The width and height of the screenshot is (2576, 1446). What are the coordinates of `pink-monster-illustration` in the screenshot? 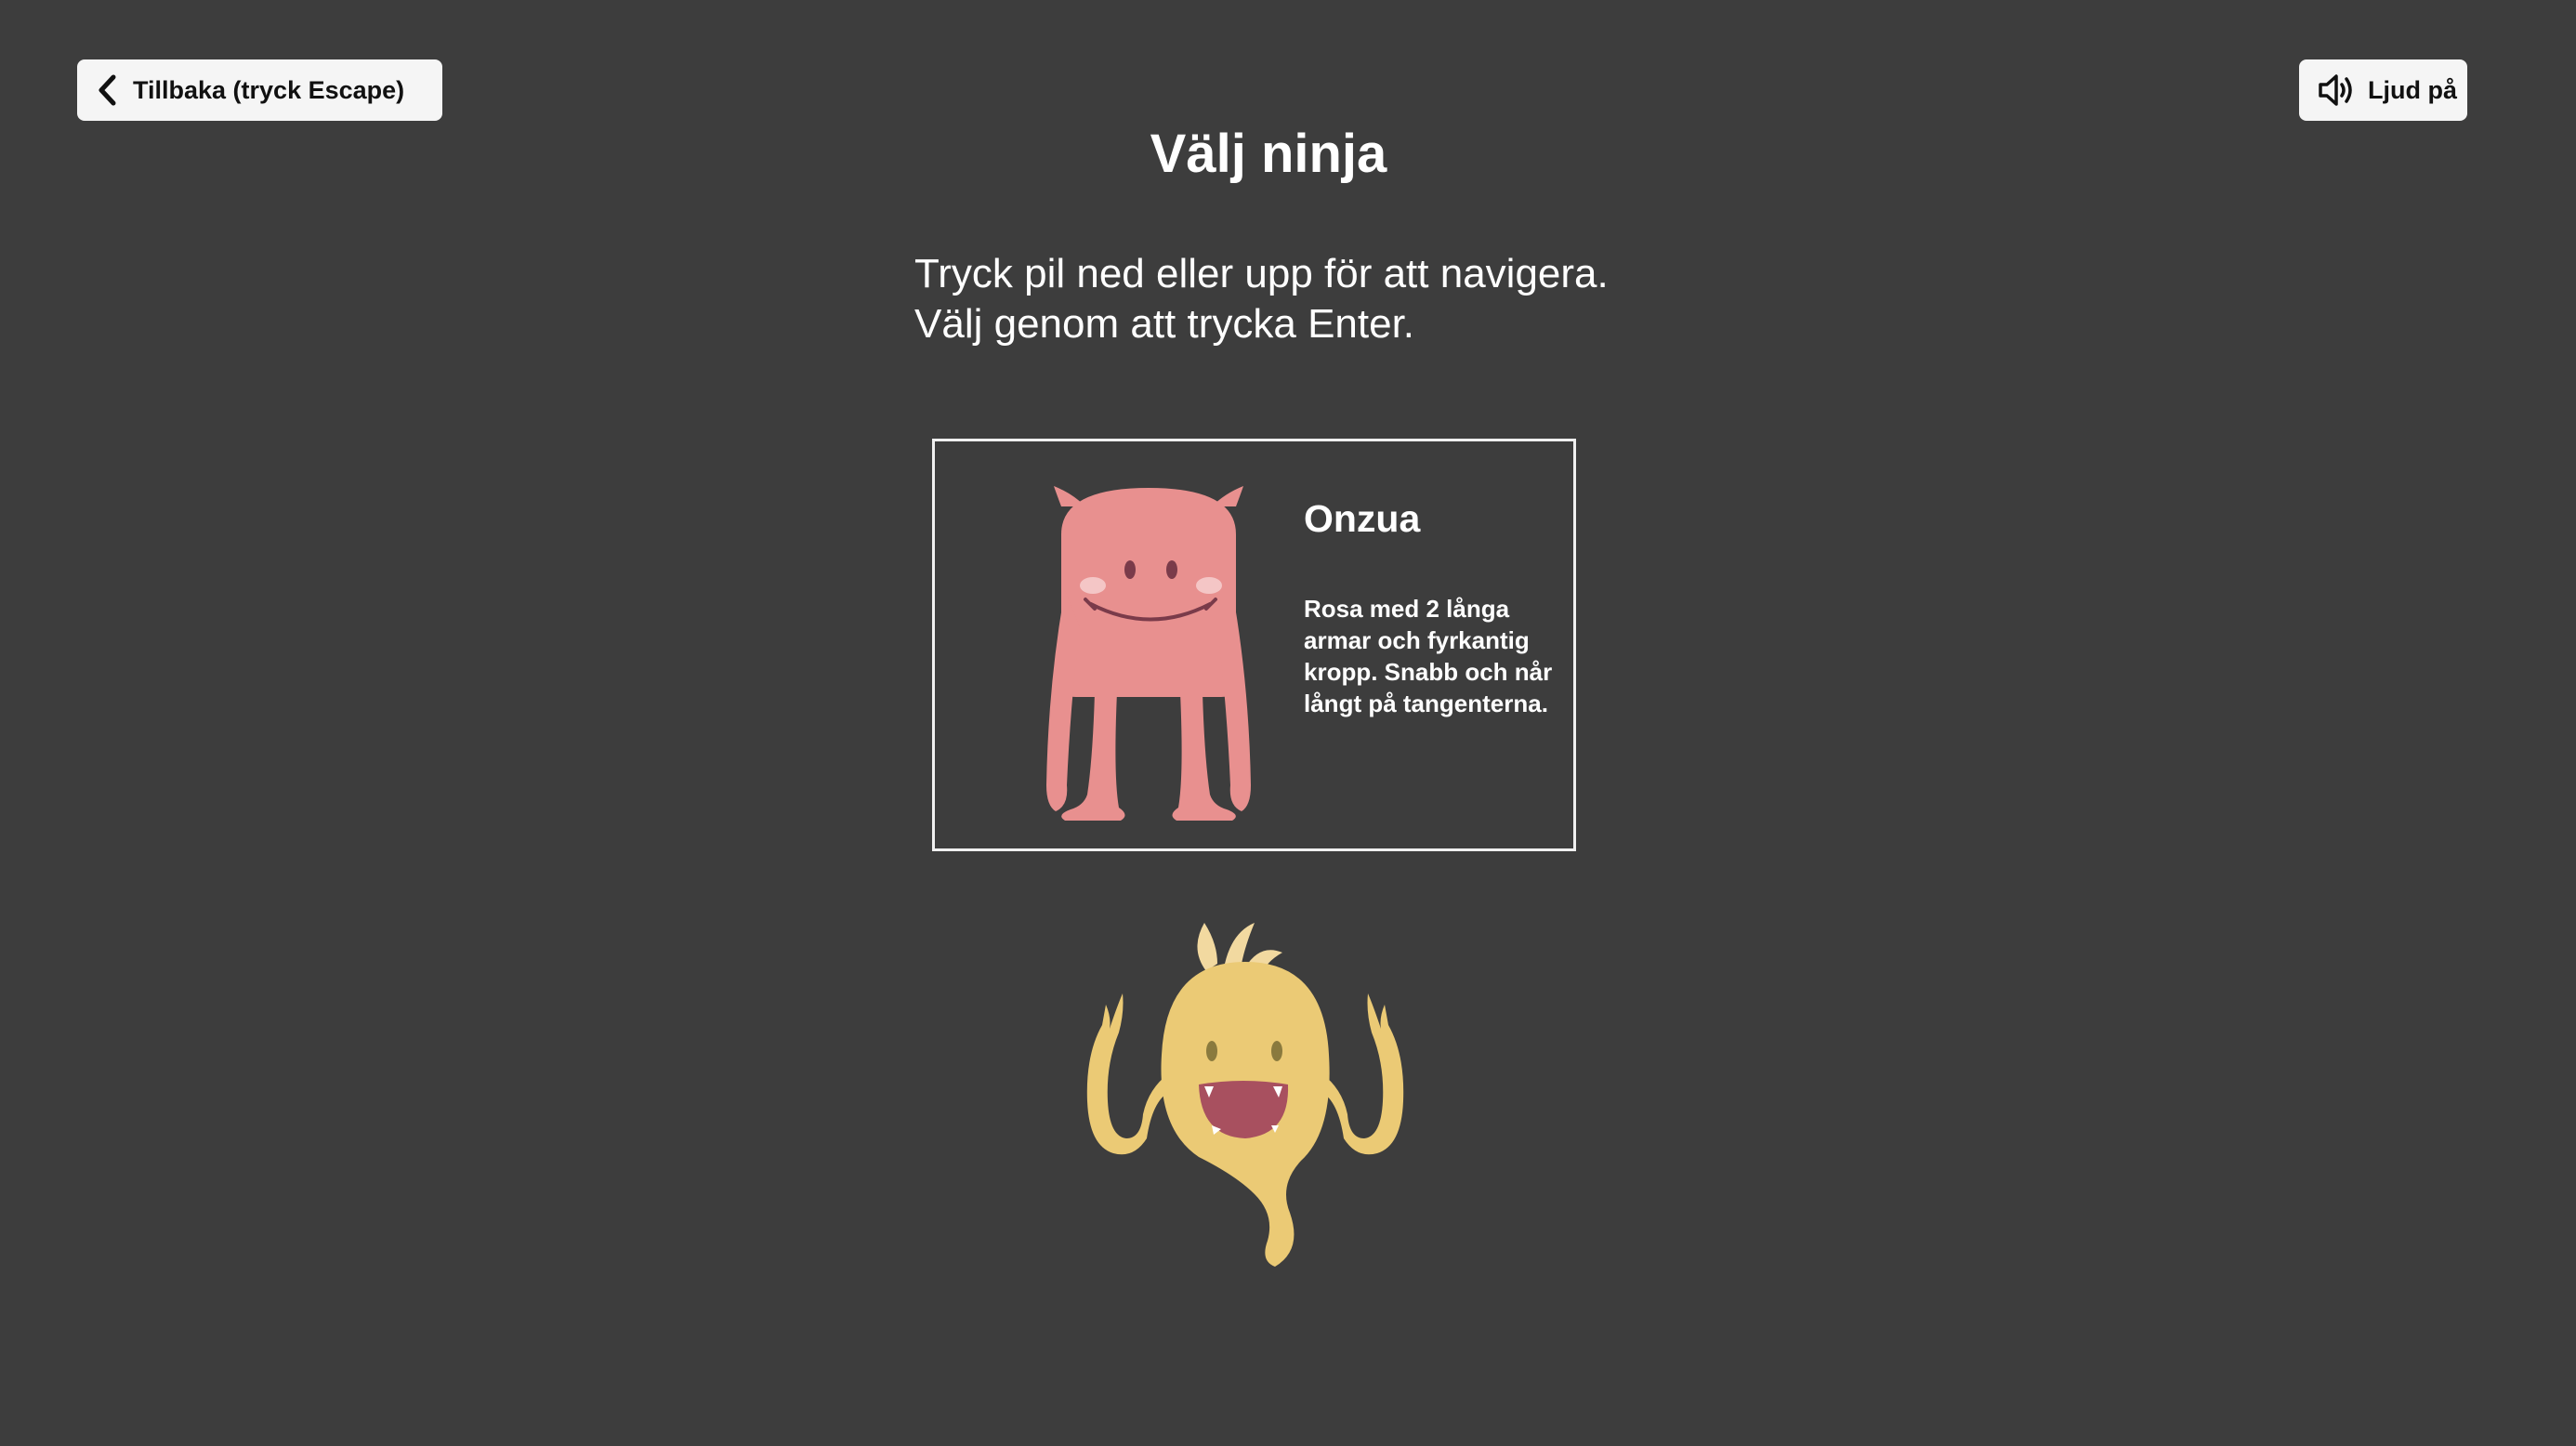 It's located at (1148, 653).